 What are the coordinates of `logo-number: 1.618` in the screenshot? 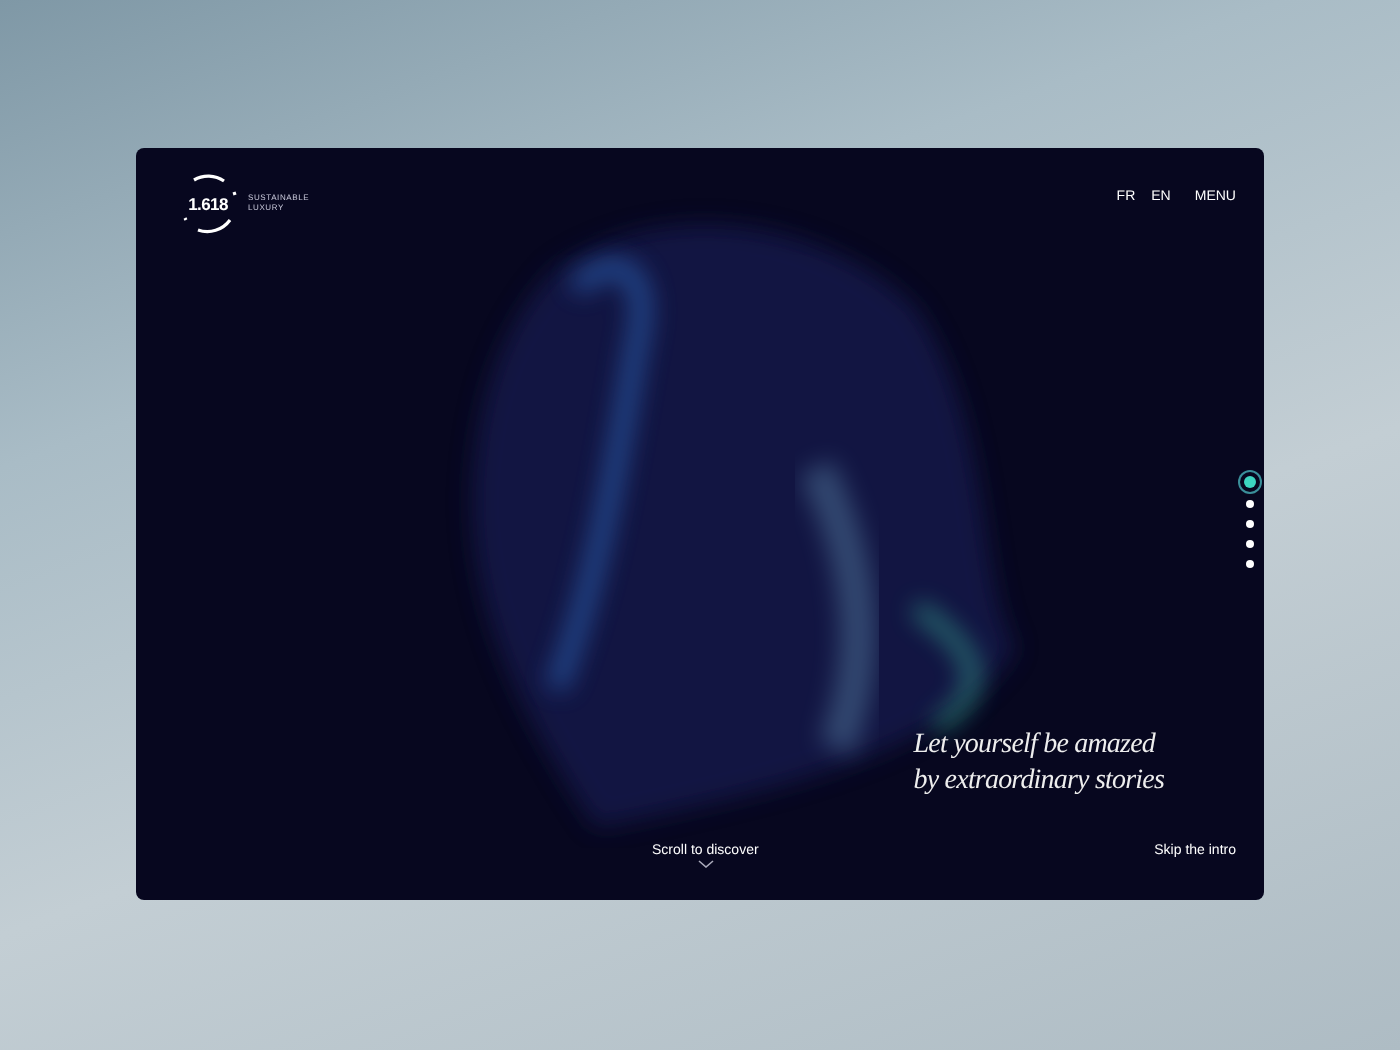 It's located at (208, 204).